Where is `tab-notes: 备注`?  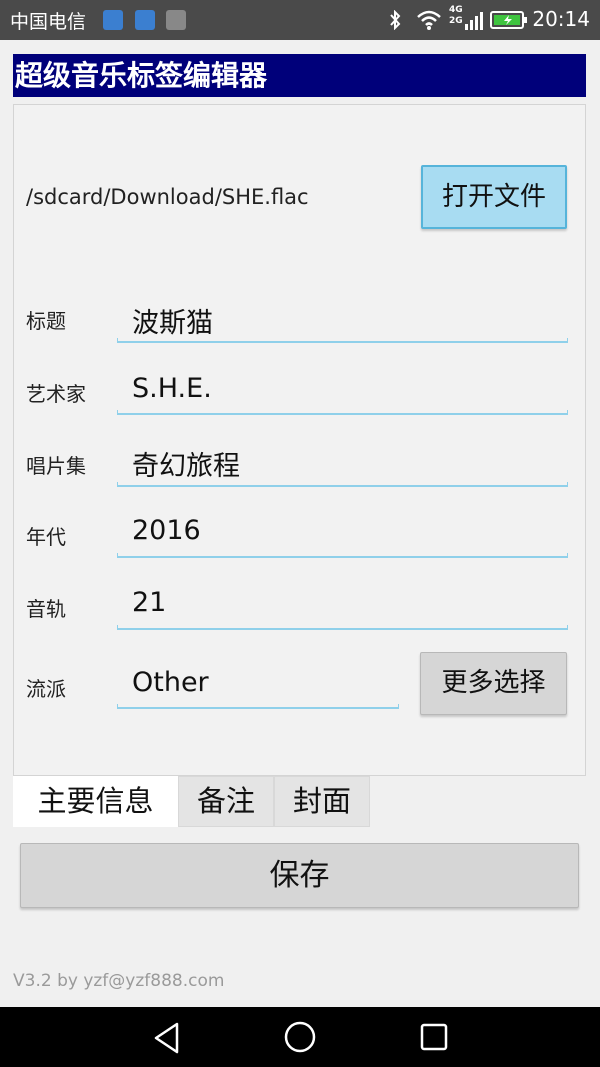 tab-notes: 备注 is located at coordinates (226, 801).